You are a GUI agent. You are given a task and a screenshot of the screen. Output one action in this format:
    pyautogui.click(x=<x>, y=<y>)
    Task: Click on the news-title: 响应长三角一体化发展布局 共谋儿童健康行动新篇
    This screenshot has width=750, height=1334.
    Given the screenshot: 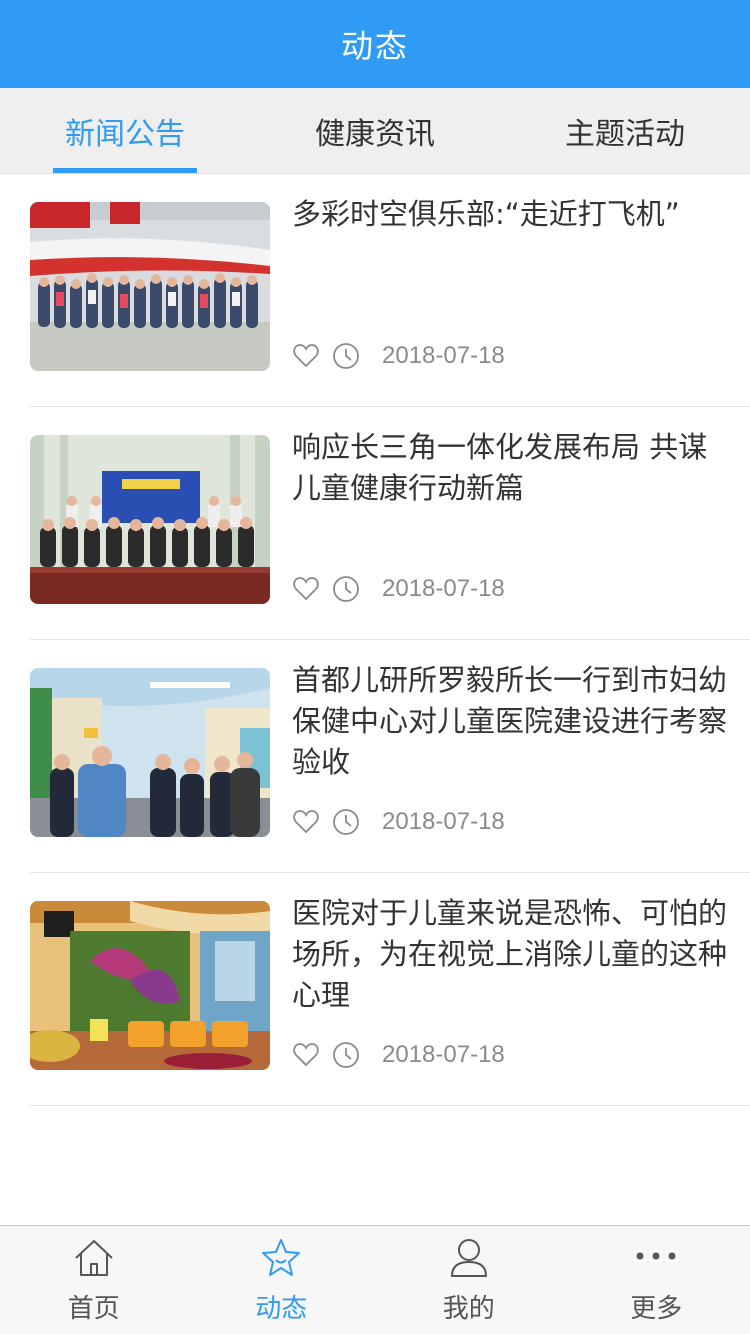 What is the action you would take?
    pyautogui.click(x=500, y=467)
    